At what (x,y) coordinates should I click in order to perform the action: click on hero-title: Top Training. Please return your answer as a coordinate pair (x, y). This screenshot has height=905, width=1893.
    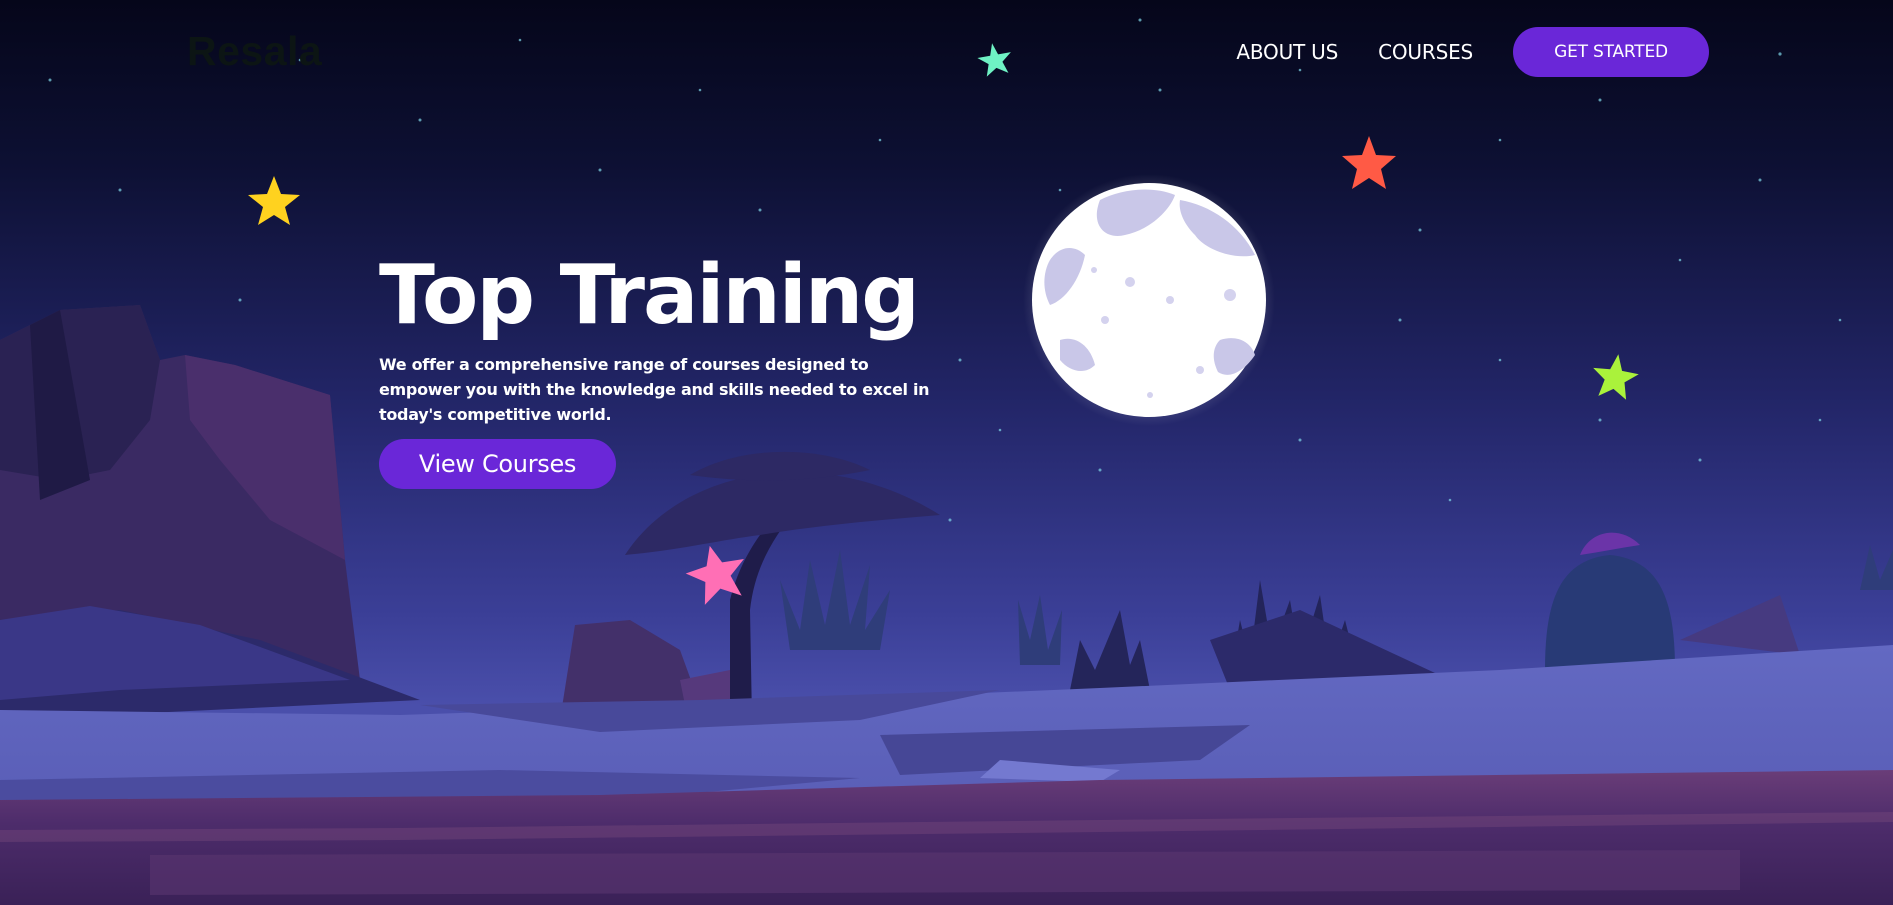
    Looking at the image, I should click on (649, 295).